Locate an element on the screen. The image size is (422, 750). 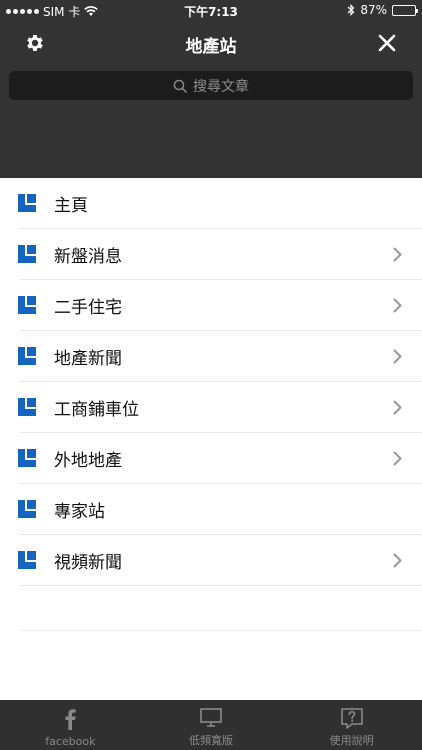
battery-percent: 87% is located at coordinates (373, 10).